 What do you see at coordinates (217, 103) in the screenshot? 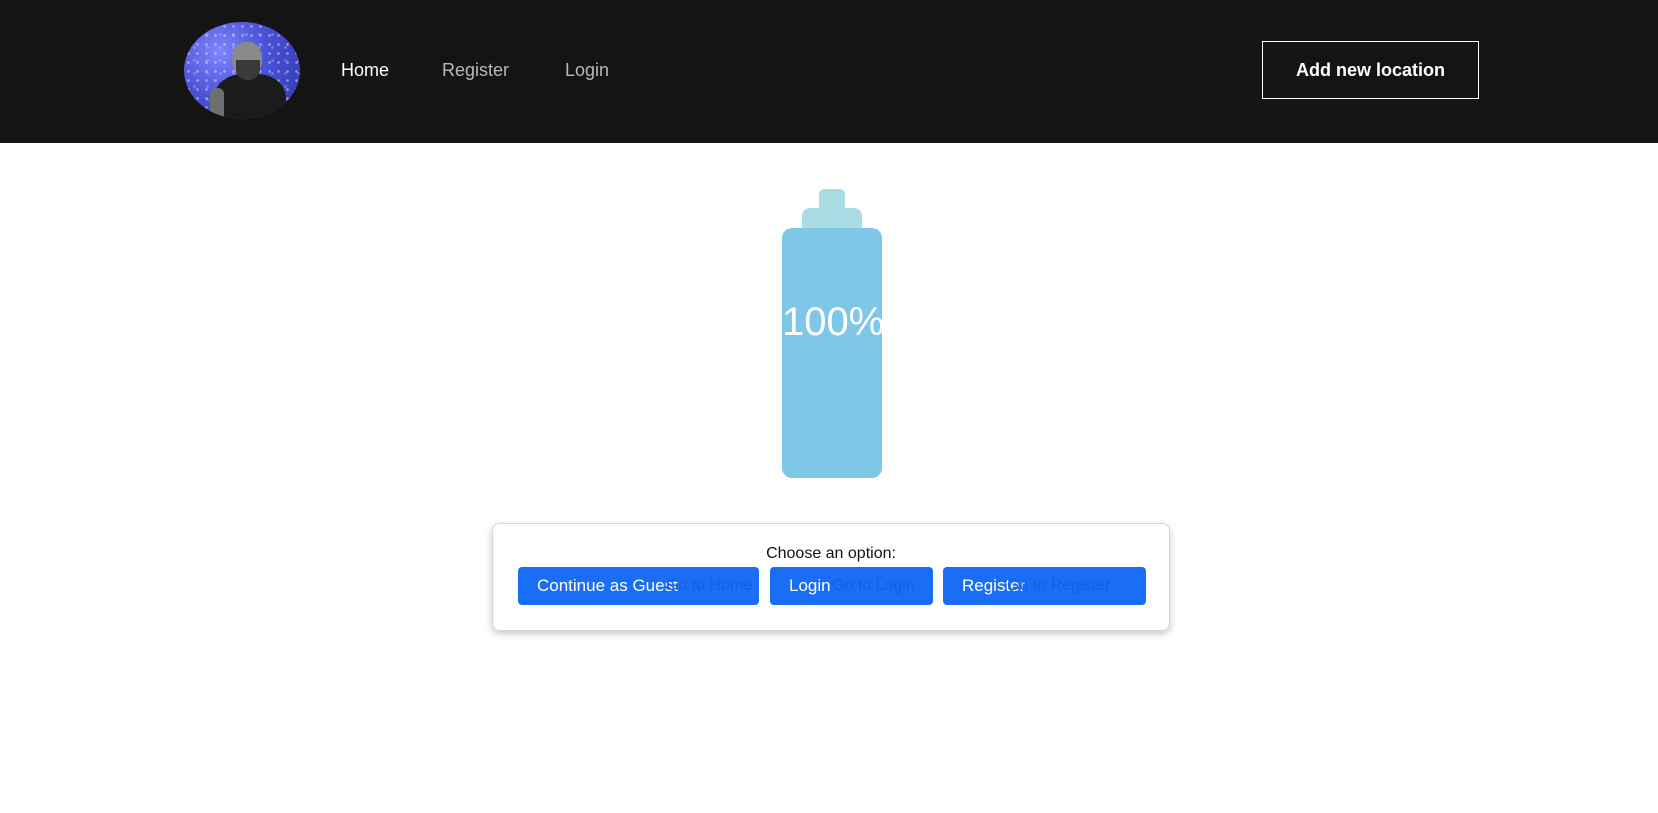
I see `avatar-person-hand` at bounding box center [217, 103].